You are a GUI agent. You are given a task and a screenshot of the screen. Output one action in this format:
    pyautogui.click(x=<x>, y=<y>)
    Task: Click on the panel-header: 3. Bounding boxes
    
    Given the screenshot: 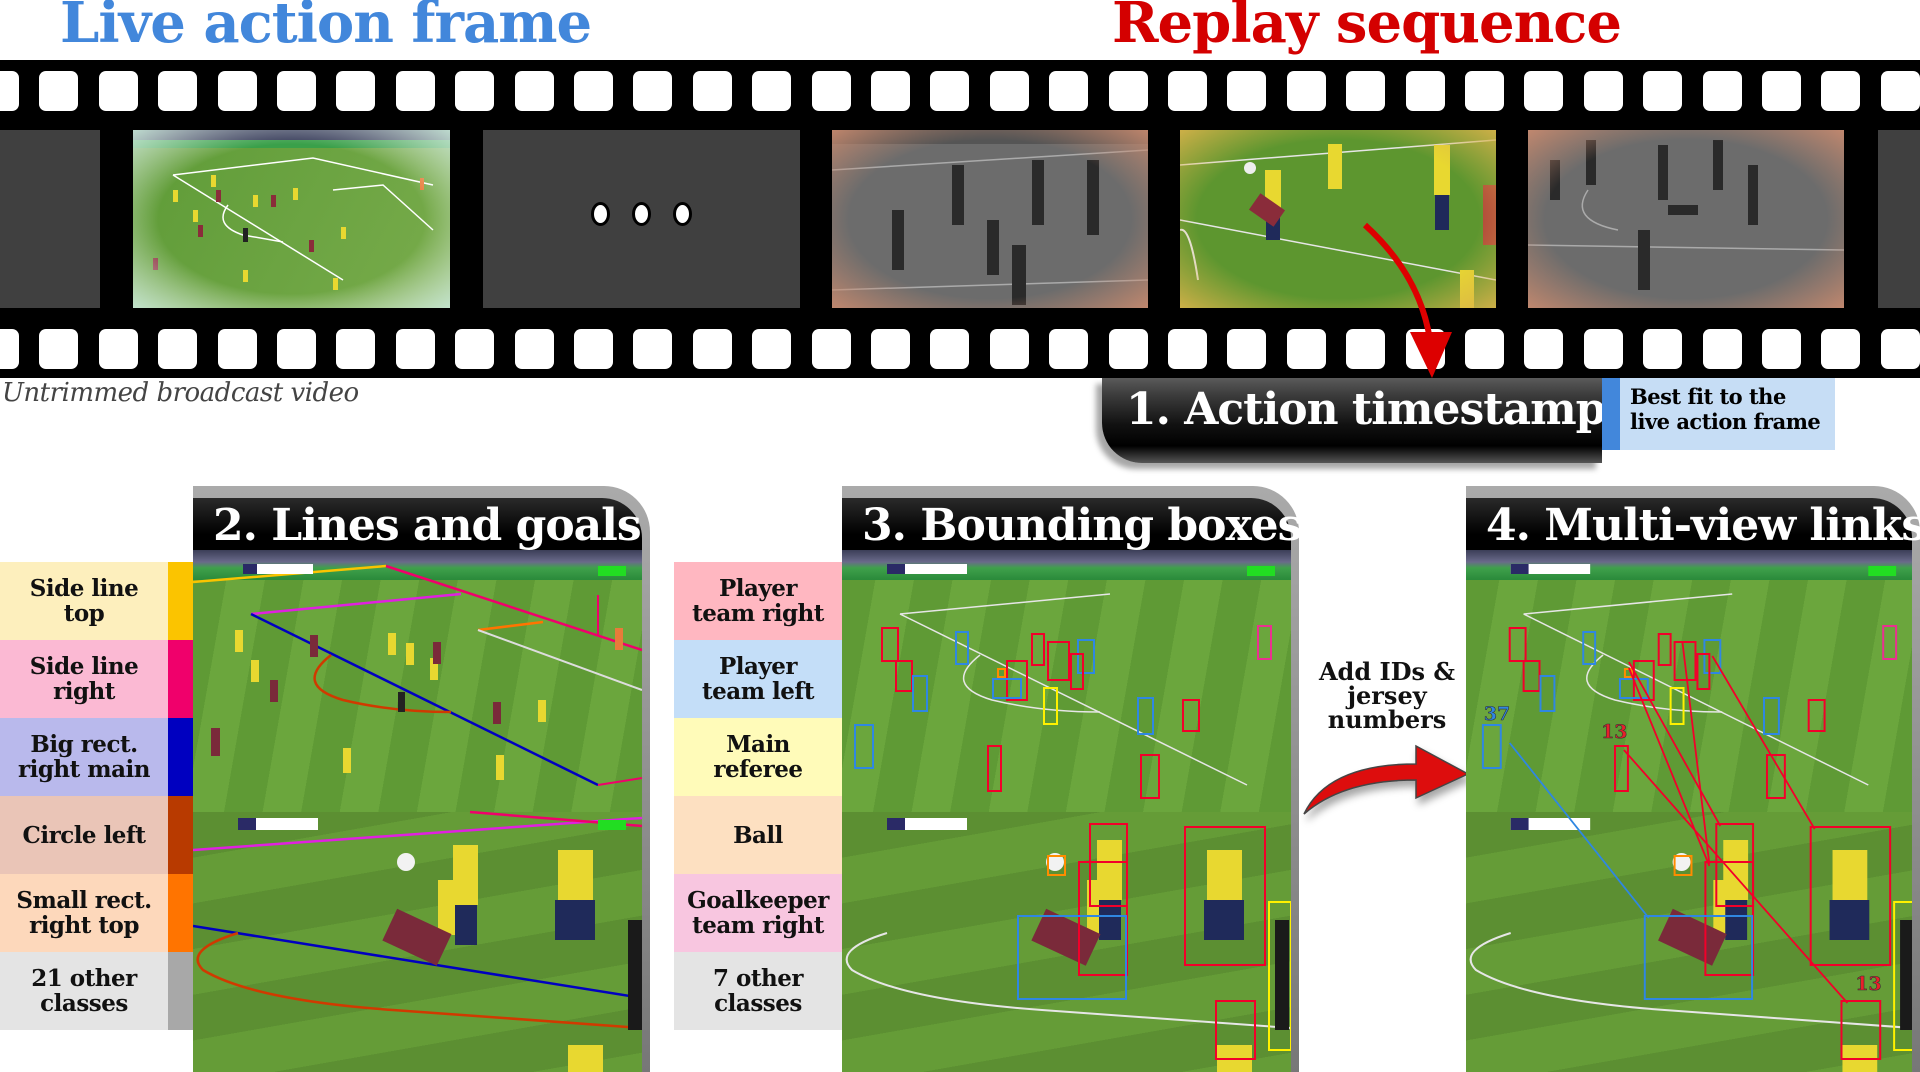 What is the action you would take?
    pyautogui.click(x=1072, y=524)
    